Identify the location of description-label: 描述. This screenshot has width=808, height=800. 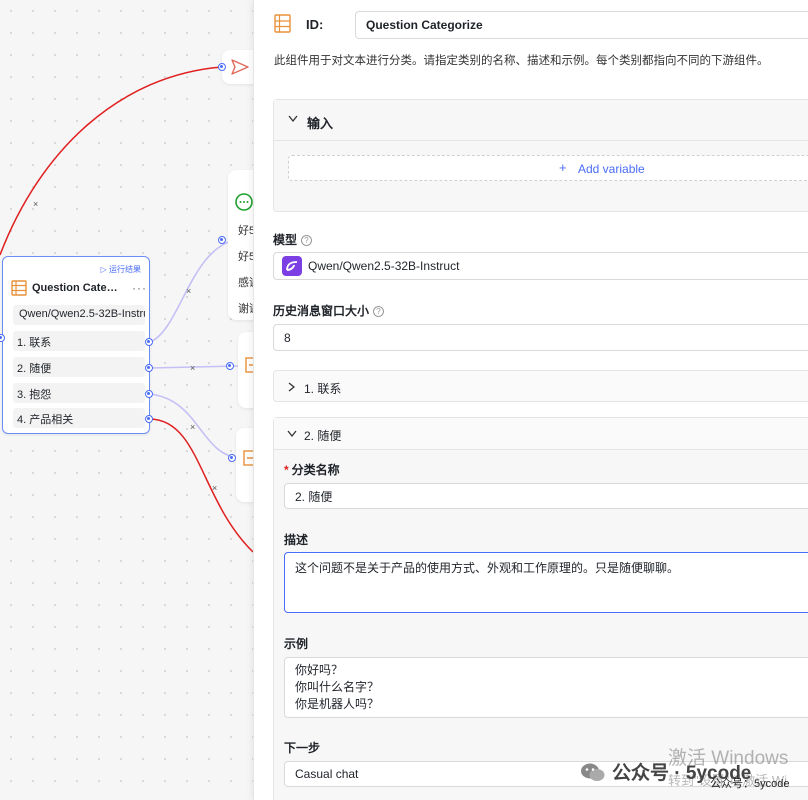
(296, 540).